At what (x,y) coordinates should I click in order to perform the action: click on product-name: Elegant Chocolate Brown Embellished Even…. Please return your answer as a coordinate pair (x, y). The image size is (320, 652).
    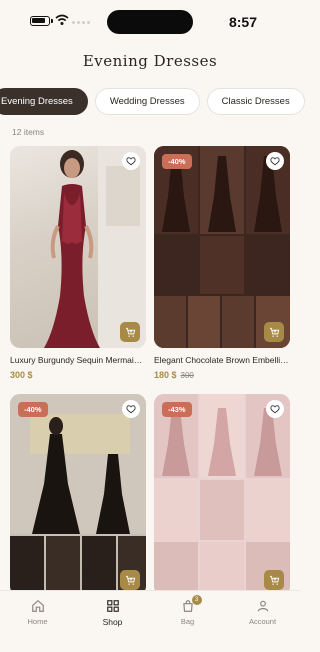
    Looking at the image, I should click on (222, 360).